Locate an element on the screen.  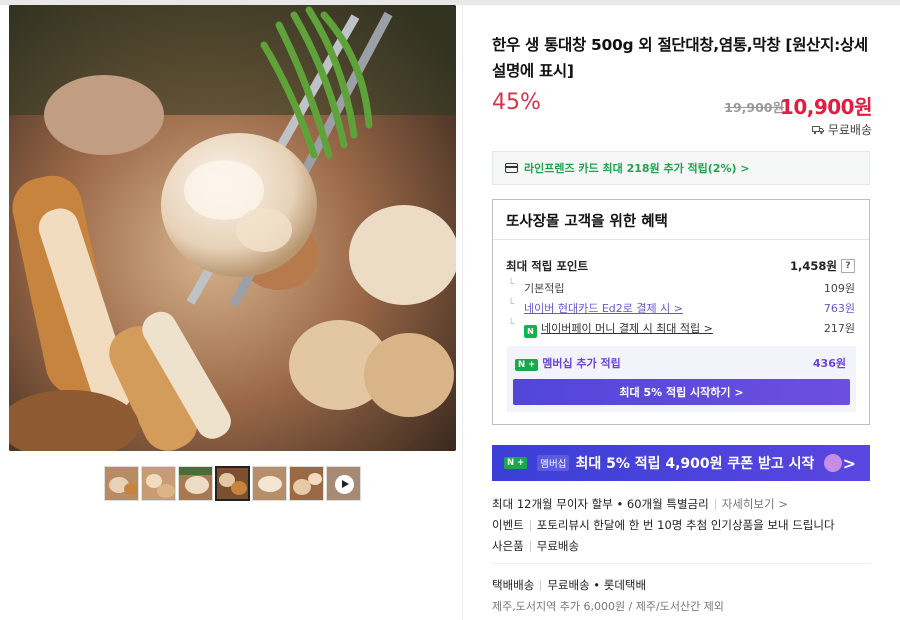
gift-icon is located at coordinates (833, 463).